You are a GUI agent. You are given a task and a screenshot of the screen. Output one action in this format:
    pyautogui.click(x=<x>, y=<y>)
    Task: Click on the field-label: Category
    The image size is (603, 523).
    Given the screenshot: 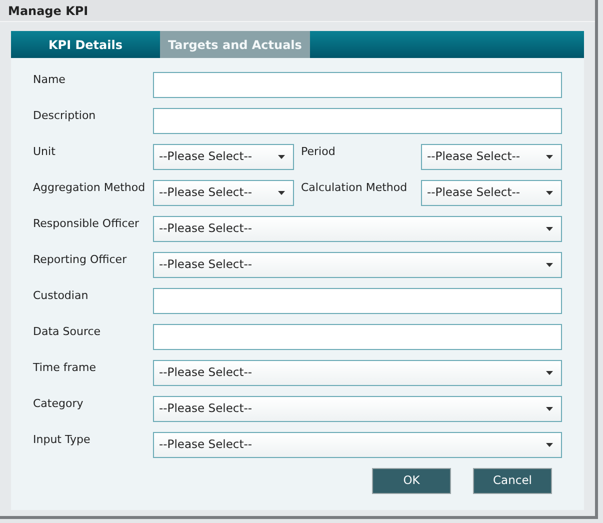 What is the action you would take?
    pyautogui.click(x=58, y=404)
    